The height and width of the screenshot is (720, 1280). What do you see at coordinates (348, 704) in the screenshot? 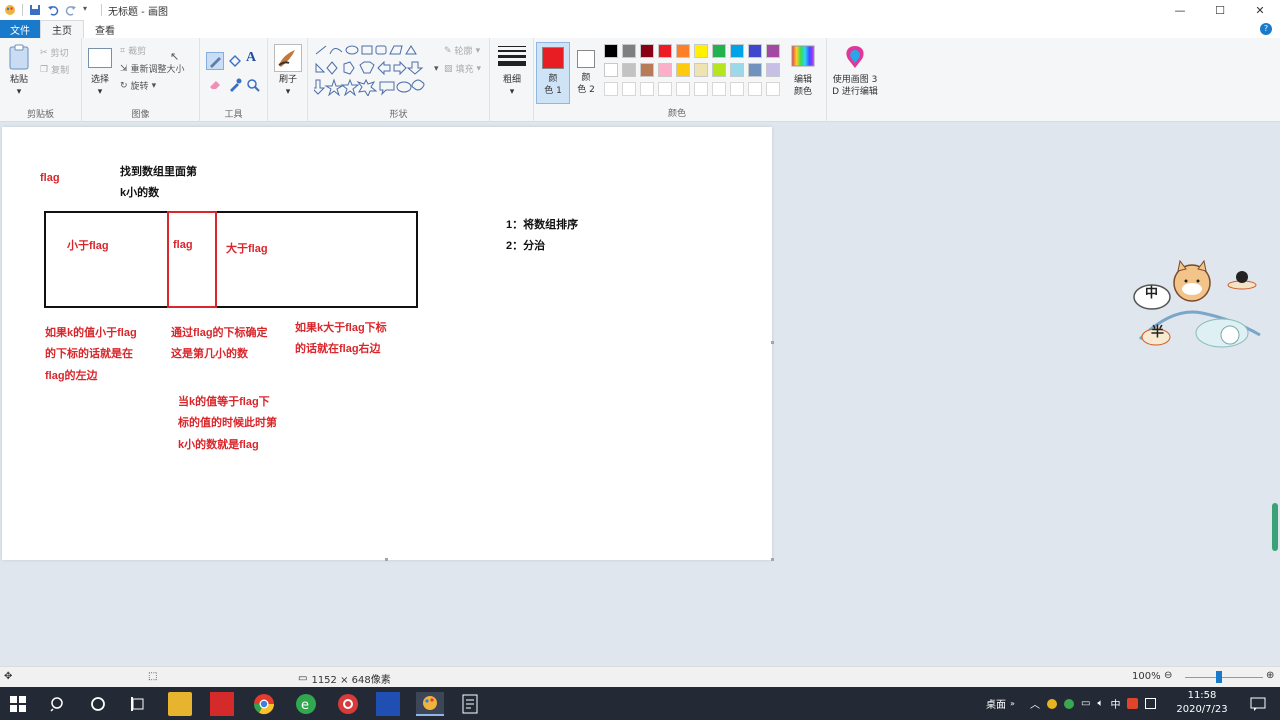
I see `music-app-icon` at bounding box center [348, 704].